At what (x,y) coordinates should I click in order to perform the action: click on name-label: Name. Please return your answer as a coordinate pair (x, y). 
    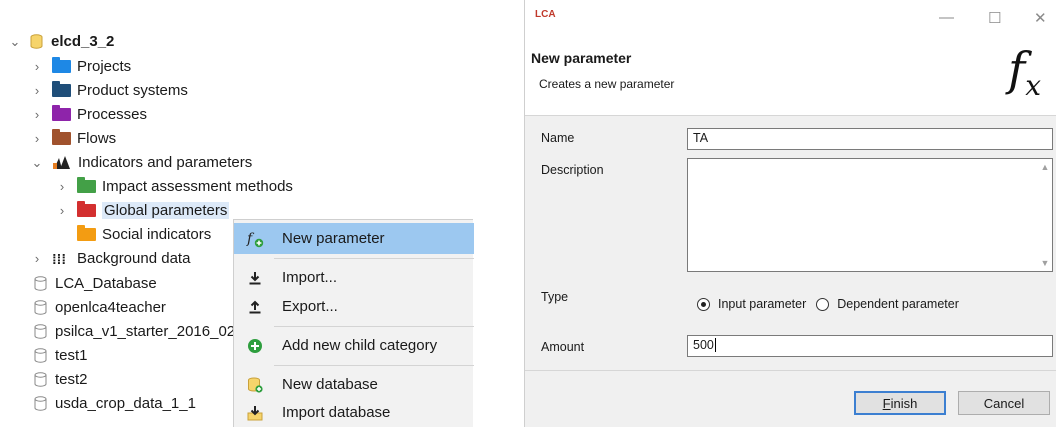
    Looking at the image, I should click on (558, 138).